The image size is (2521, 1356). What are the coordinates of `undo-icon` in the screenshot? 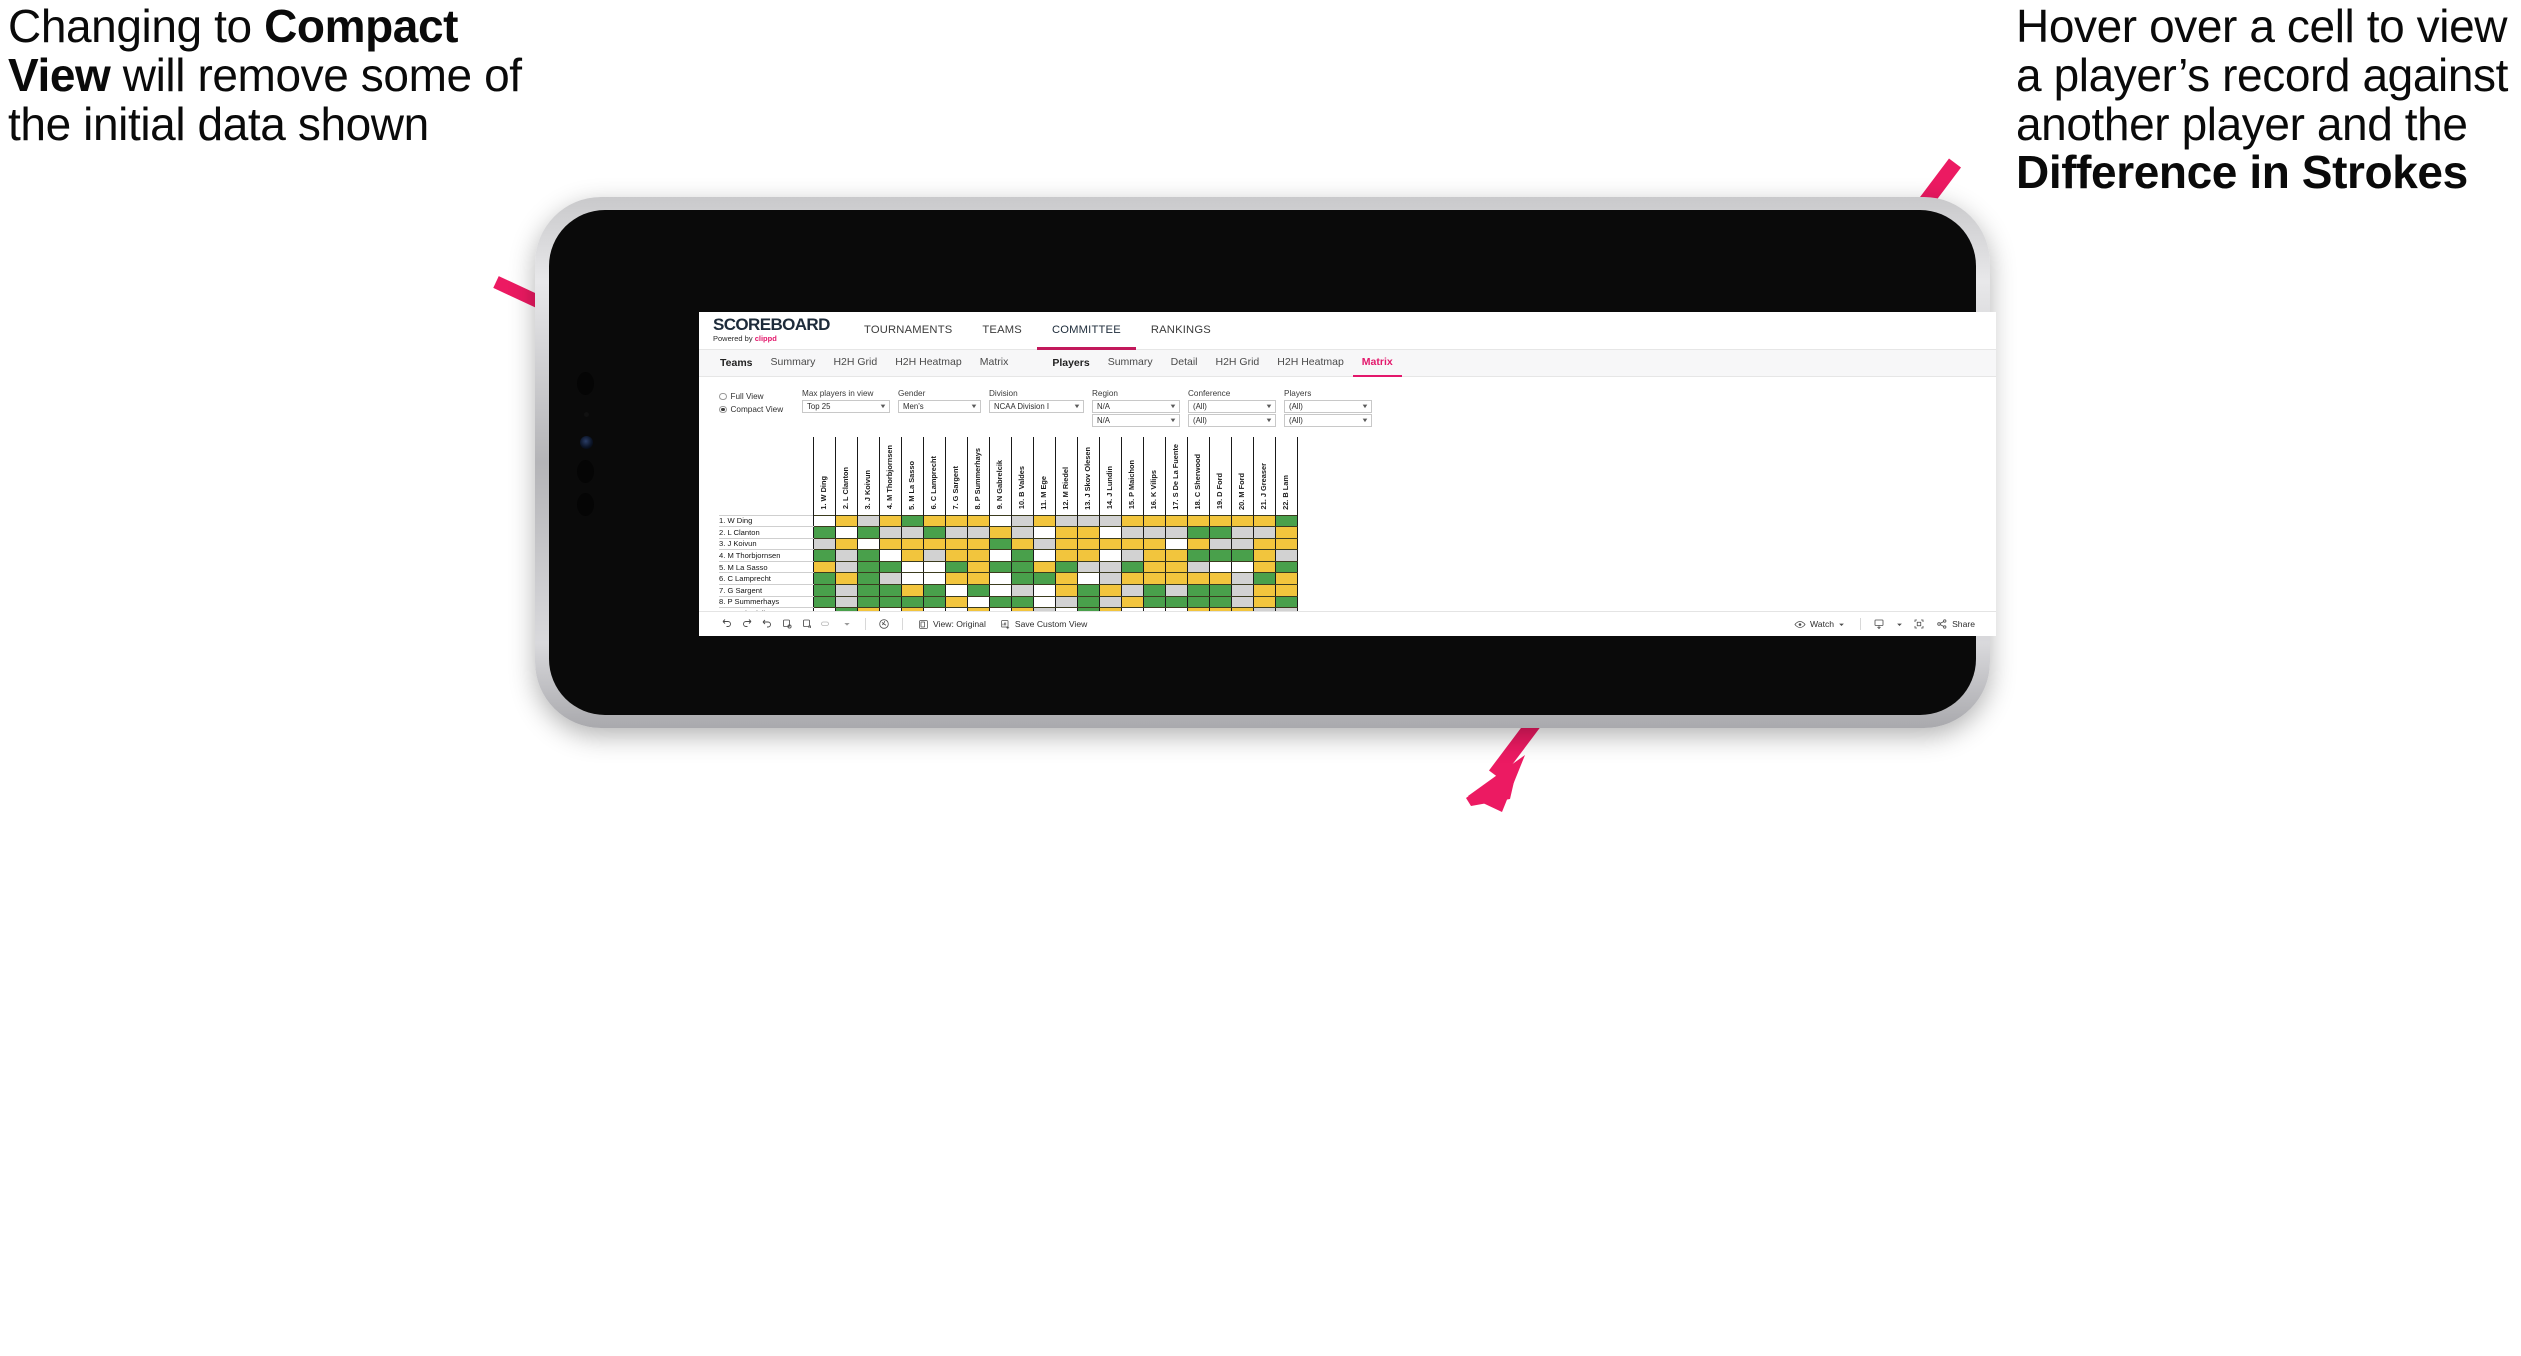 It's located at (727, 624).